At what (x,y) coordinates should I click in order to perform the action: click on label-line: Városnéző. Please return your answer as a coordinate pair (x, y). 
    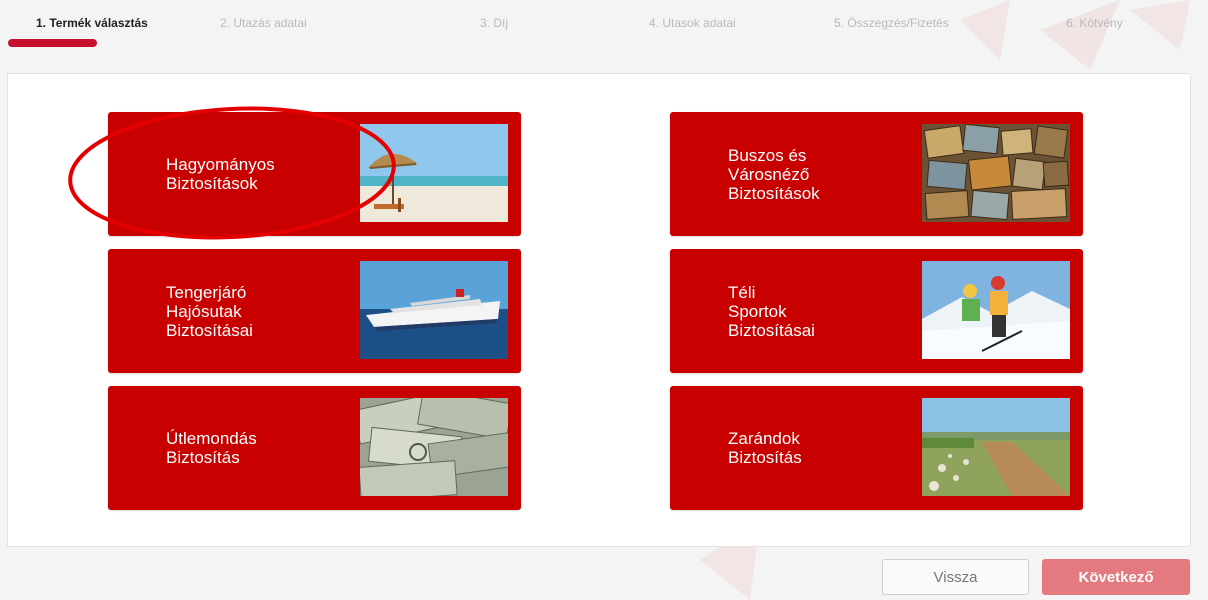
    Looking at the image, I should click on (769, 174).